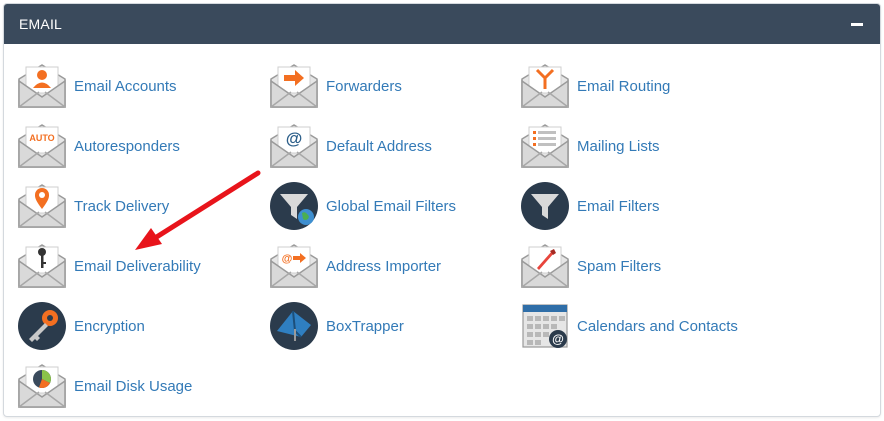 The width and height of the screenshot is (884, 421). I want to click on minus-icon, so click(857, 24).